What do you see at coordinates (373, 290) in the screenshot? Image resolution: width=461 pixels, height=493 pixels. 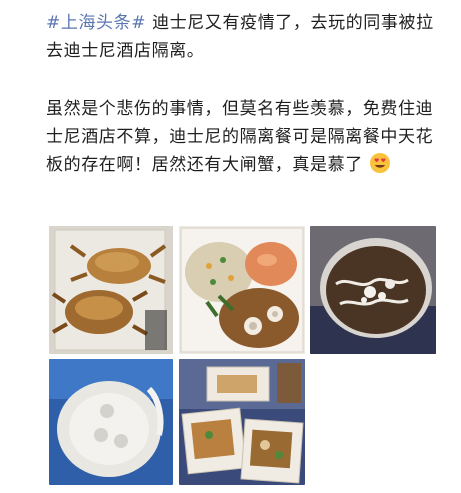 I see `photo-dessert-cup` at bounding box center [373, 290].